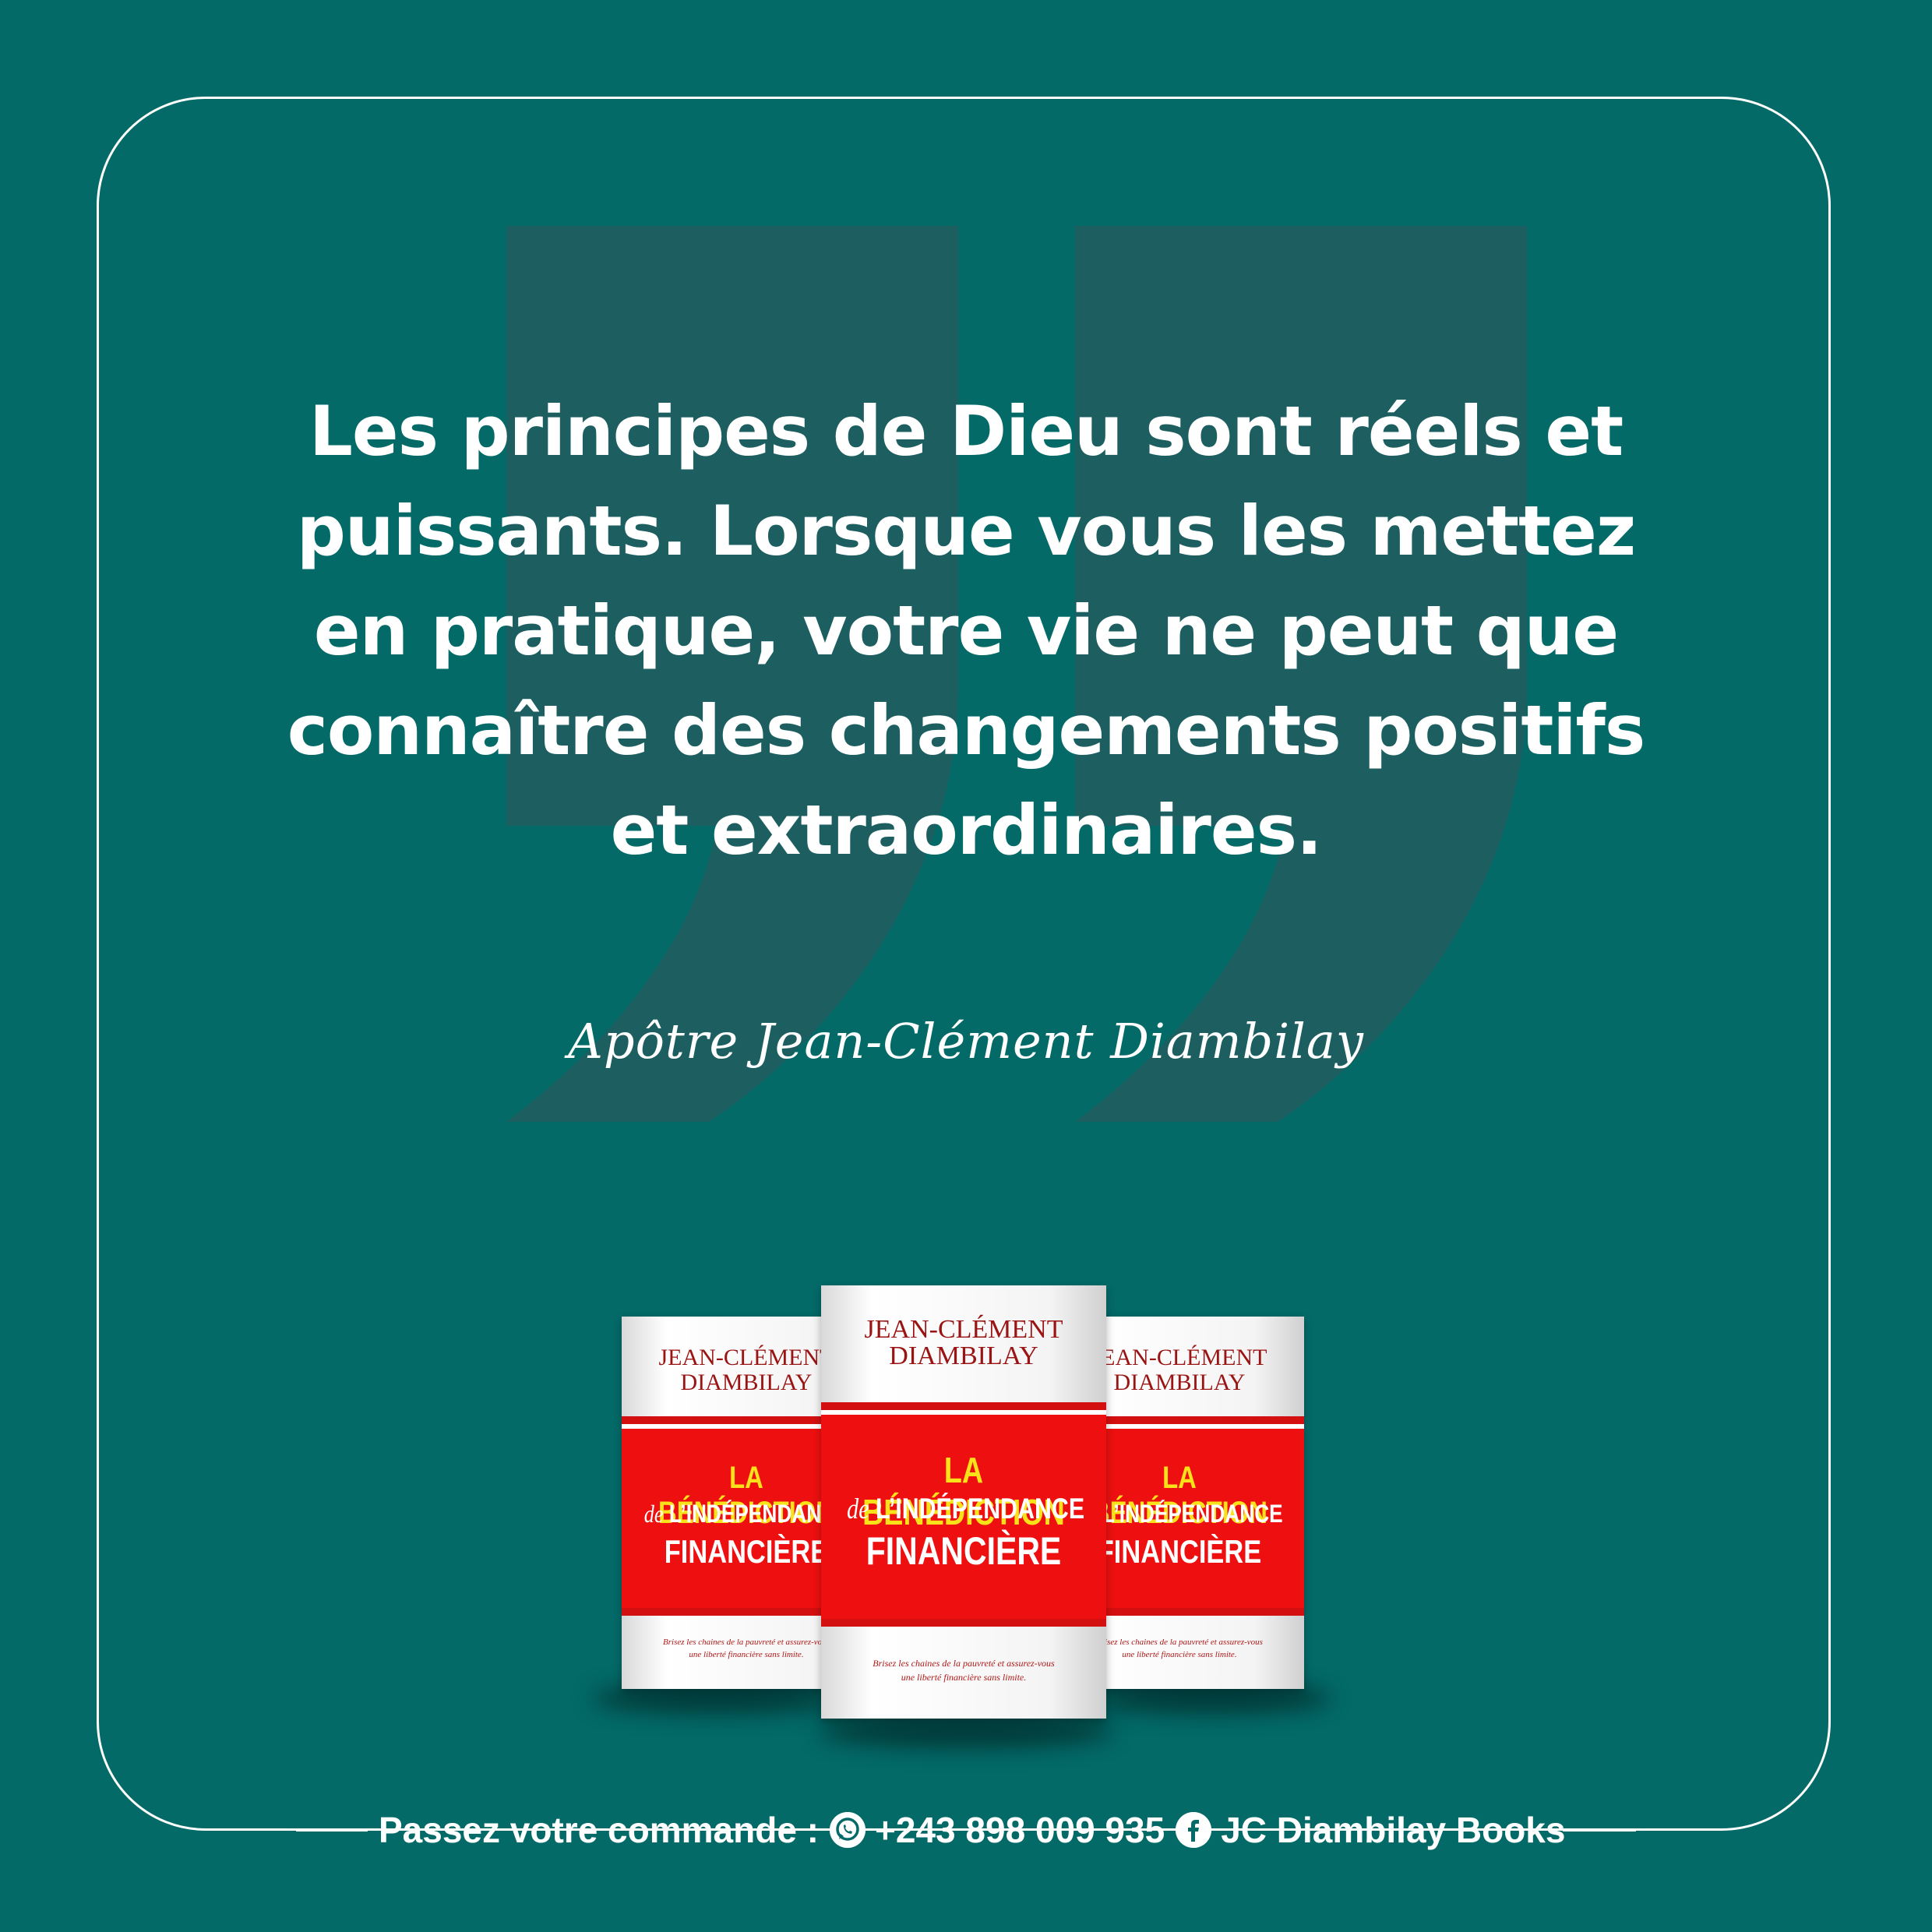  I want to click on quote-line: et extraordinaires., so click(966, 830).